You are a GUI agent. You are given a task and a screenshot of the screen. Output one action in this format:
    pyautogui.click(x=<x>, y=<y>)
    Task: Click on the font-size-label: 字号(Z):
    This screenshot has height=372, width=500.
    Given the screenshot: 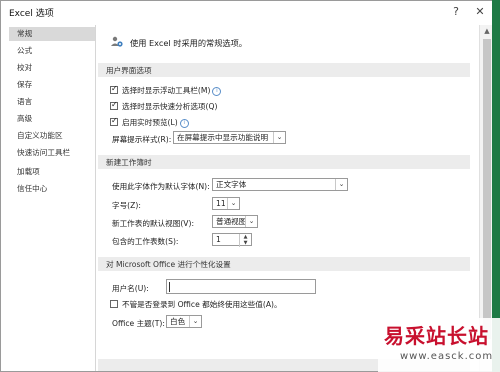 What is the action you would take?
    pyautogui.click(x=126, y=205)
    